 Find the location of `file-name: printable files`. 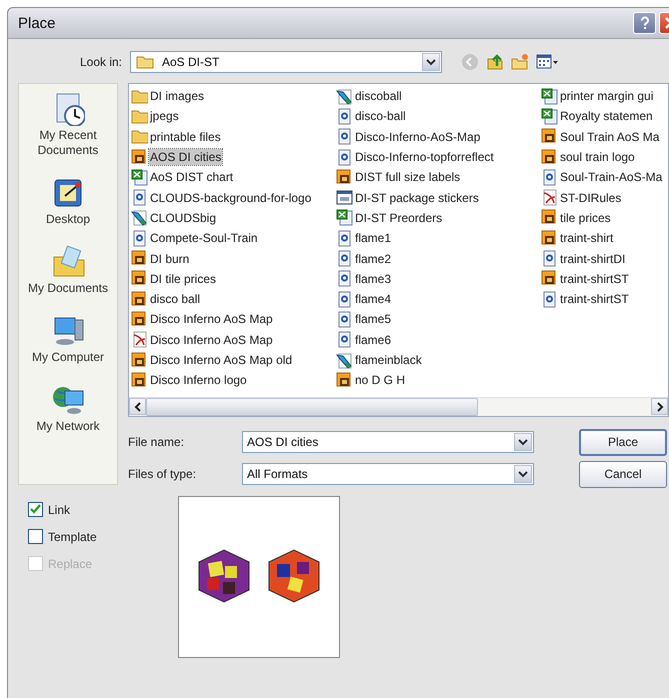

file-name: printable files is located at coordinates (185, 136).